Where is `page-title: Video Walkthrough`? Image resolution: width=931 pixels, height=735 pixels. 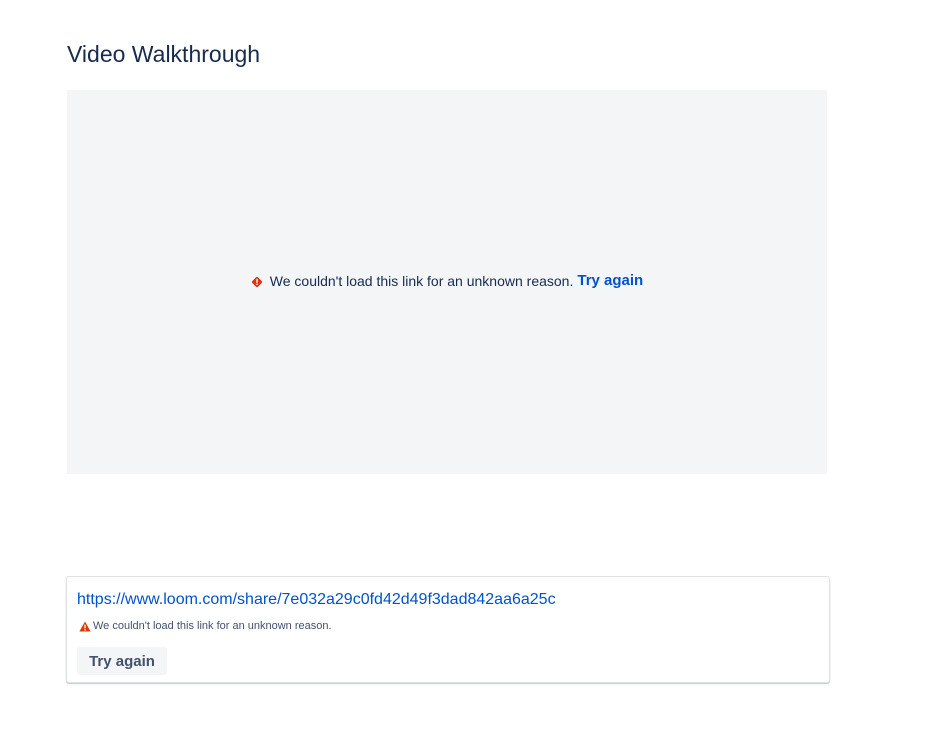
page-title: Video Walkthrough is located at coordinates (164, 54).